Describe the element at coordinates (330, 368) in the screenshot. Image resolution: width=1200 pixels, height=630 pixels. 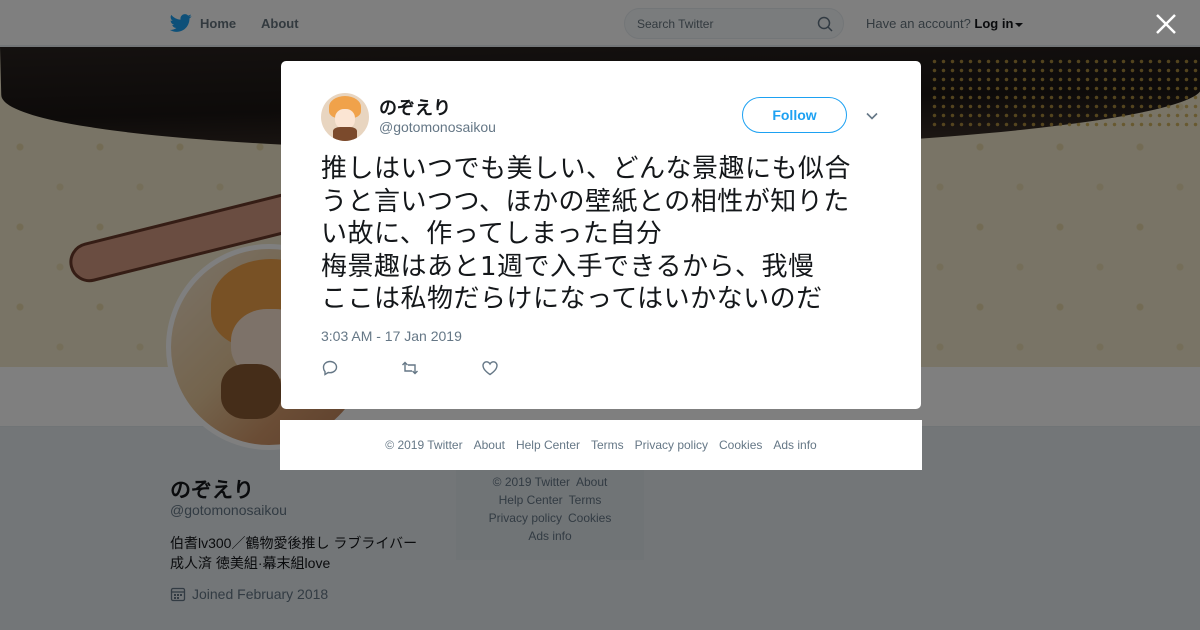
I see `reply-icon` at that location.